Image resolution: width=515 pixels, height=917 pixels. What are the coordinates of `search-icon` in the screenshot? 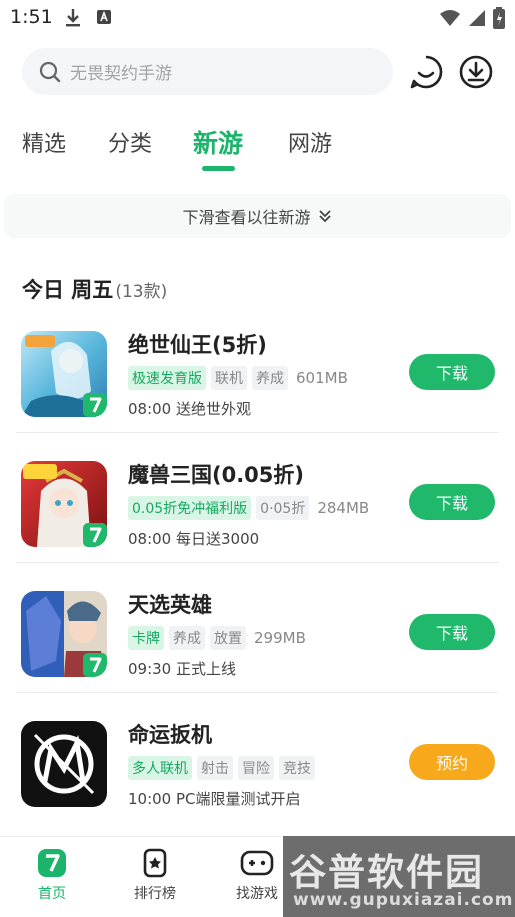 It's located at (50, 71).